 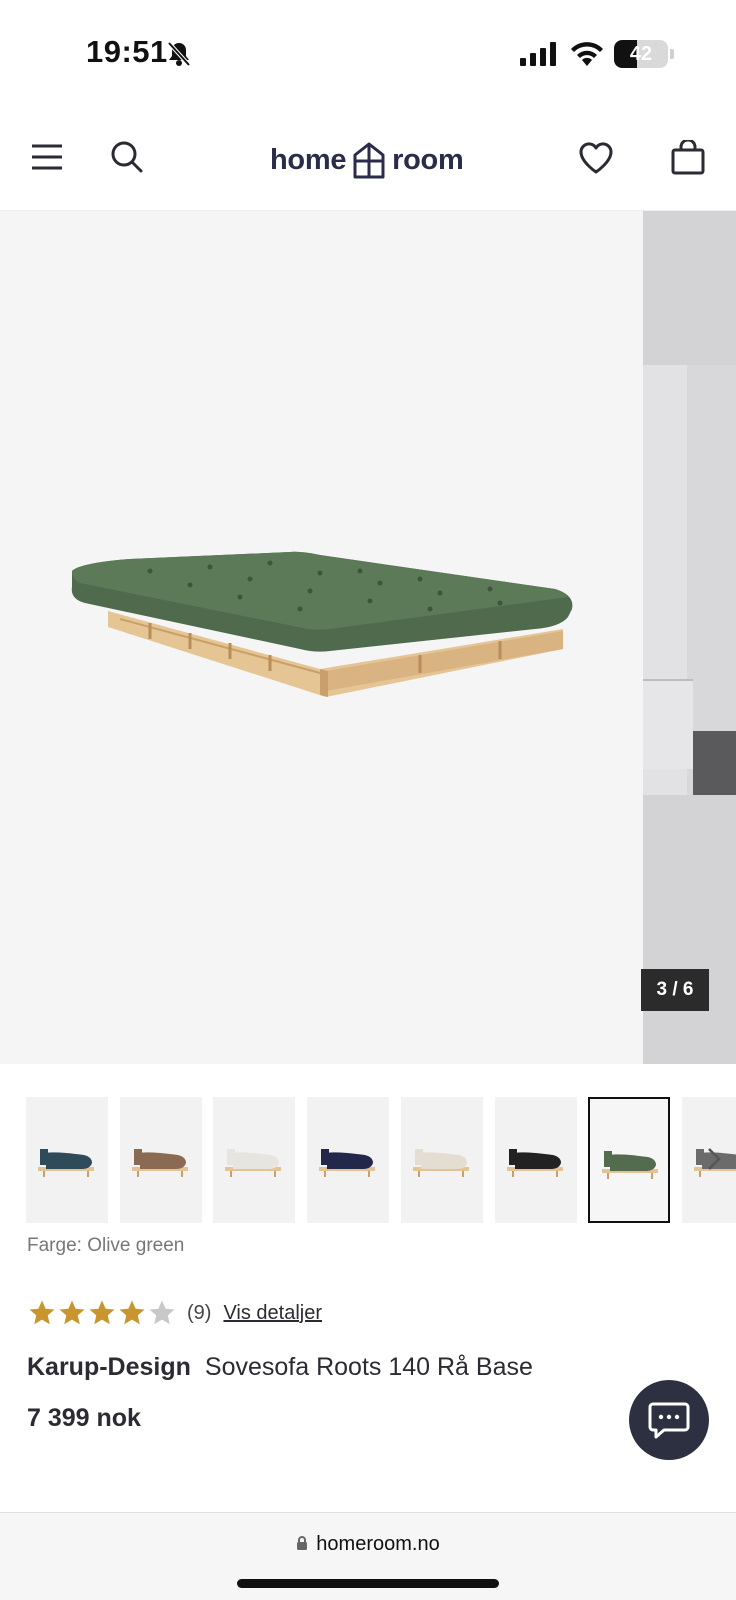 I want to click on product-title: Karup-Design Sovesofa Roots 140 Rå Base, so click(x=280, y=1367).